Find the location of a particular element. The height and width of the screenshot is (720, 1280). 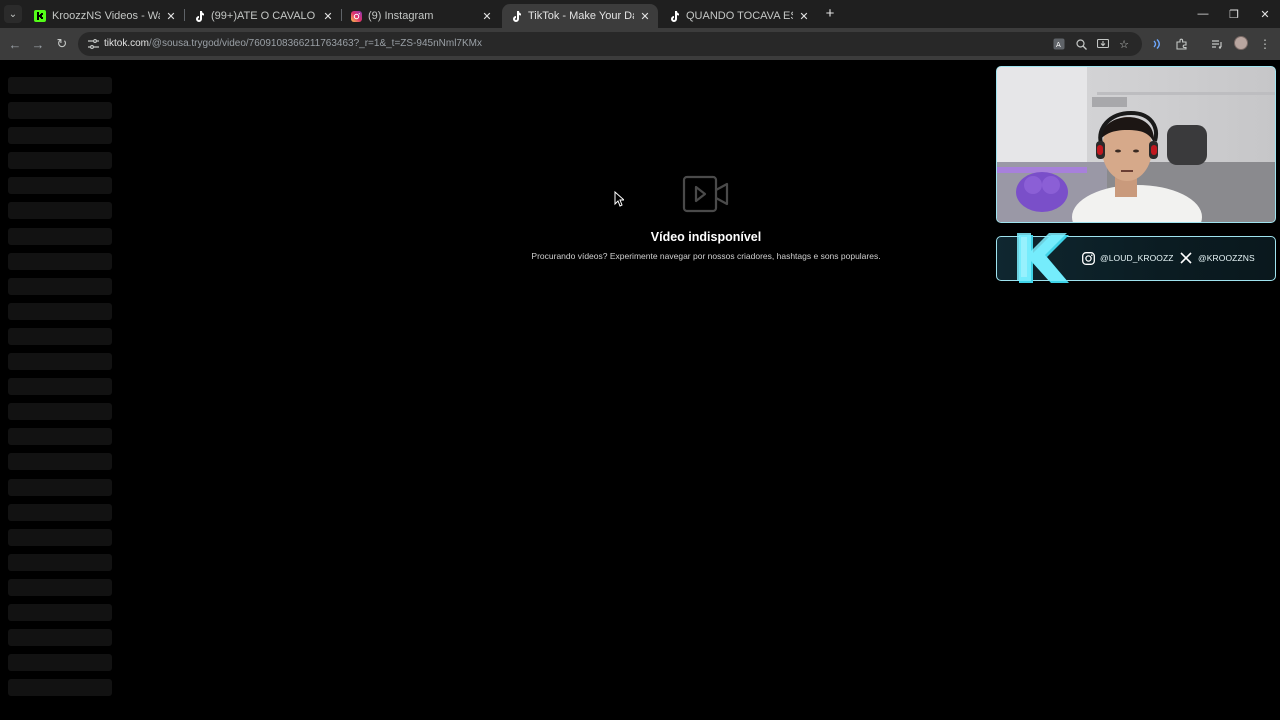

tab-instagram: (9) Instagram ✕ is located at coordinates (421, 16).